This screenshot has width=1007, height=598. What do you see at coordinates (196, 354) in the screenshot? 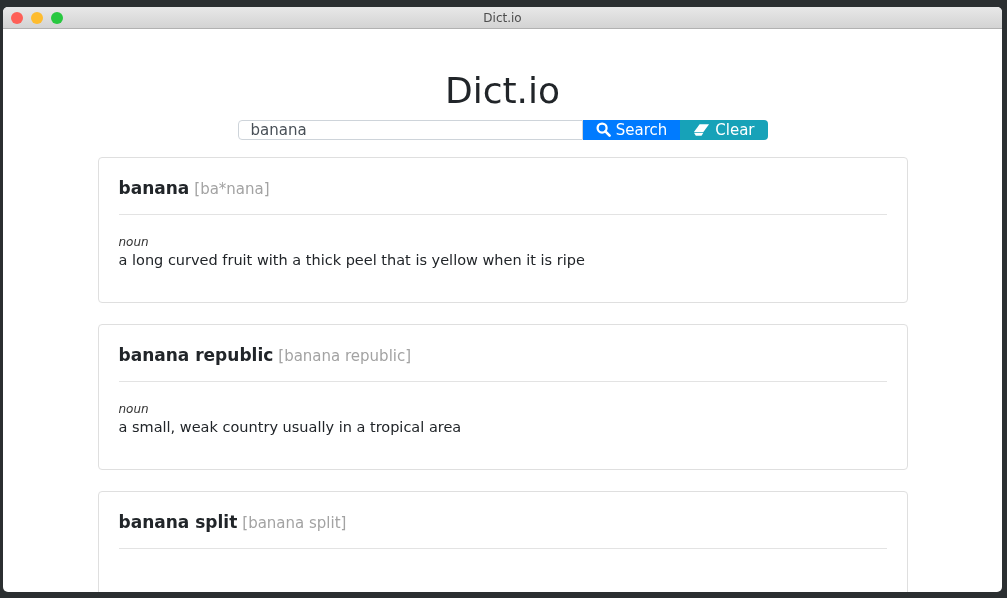
I see `entry-word: banana republic` at bounding box center [196, 354].